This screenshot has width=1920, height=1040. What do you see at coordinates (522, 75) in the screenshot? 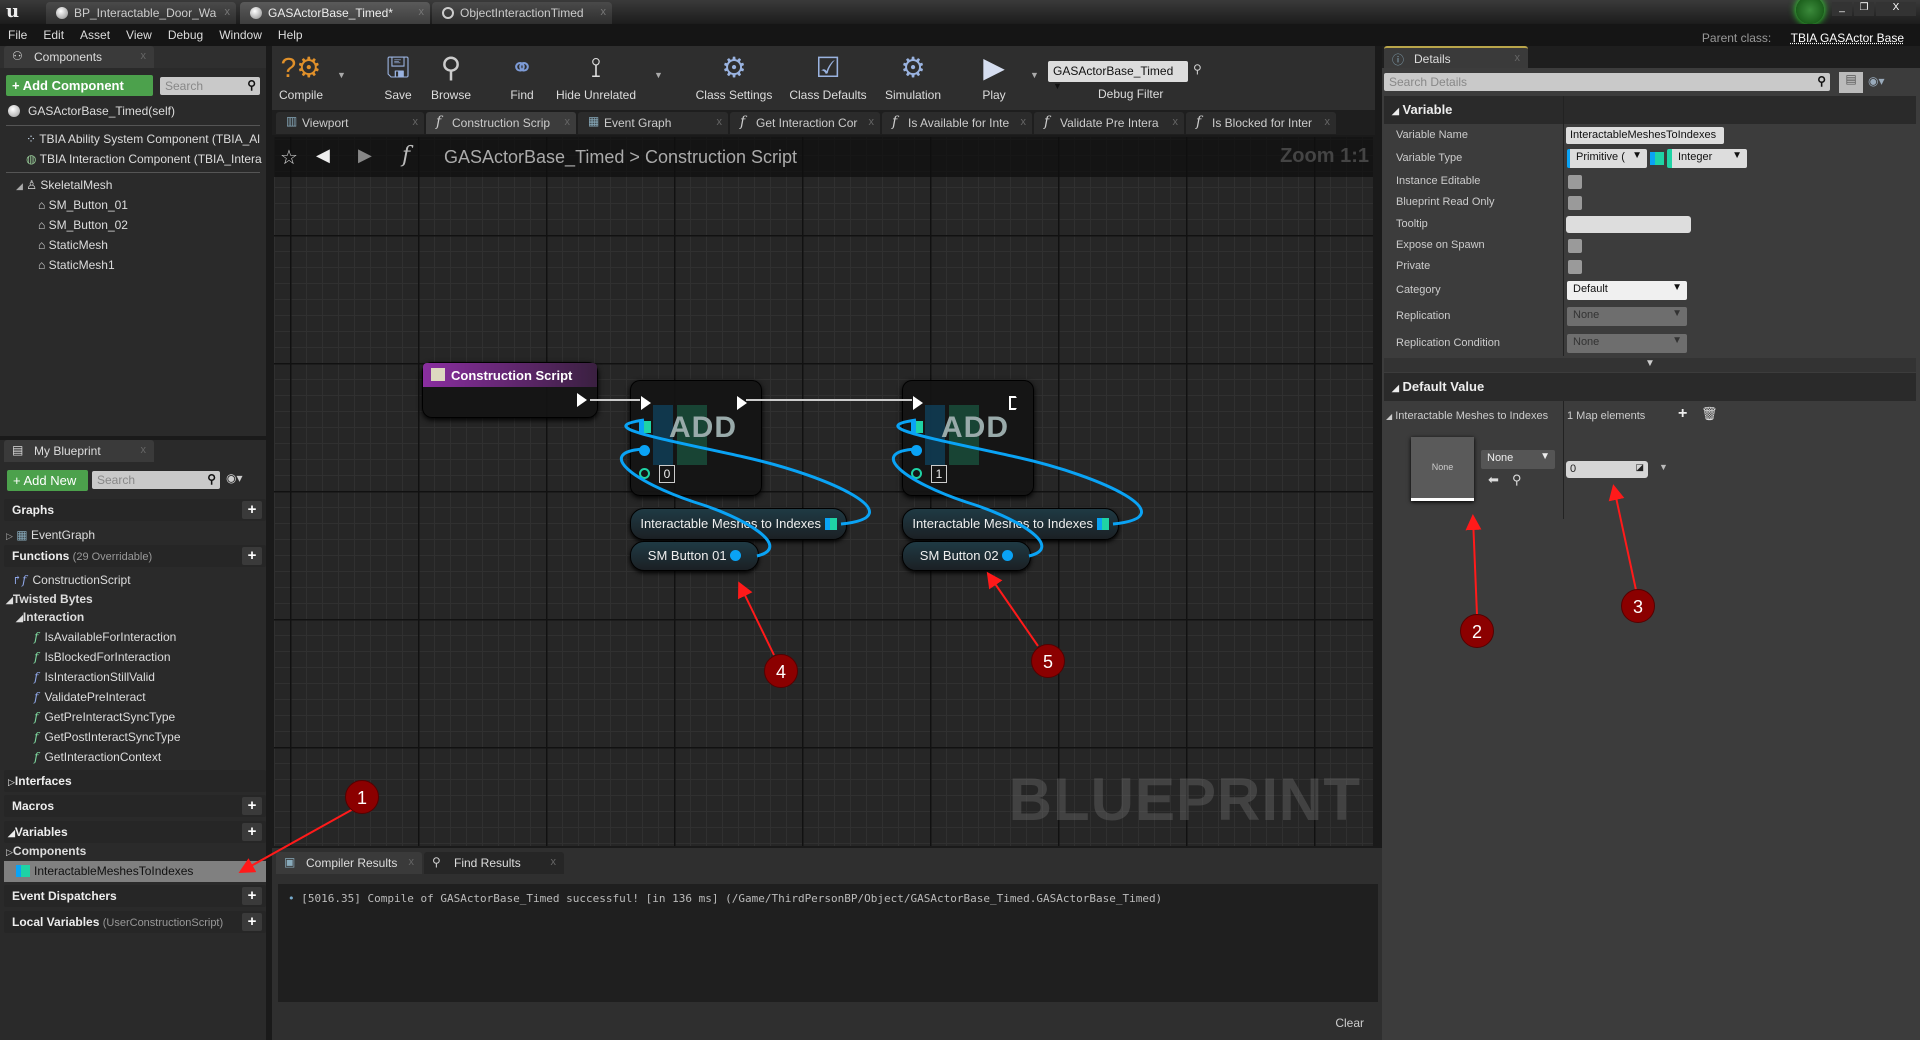
I see `find-button: ⚭ Find` at bounding box center [522, 75].